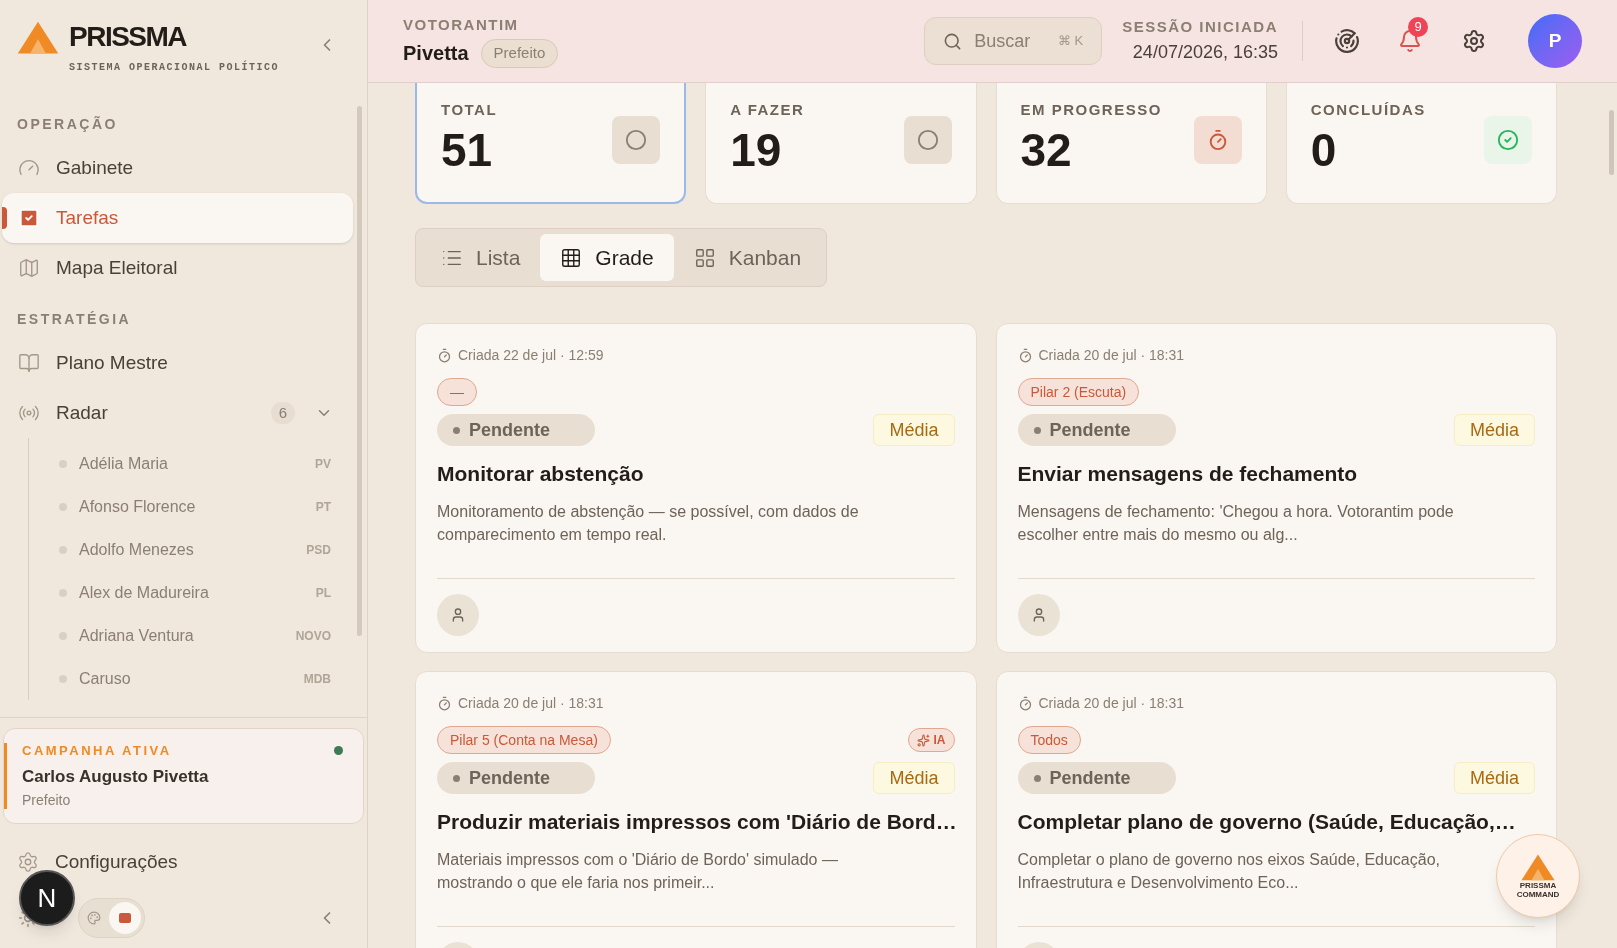 This screenshot has width=1617, height=948. Describe the element at coordinates (531, 355) in the screenshot. I see `created-date: Criada 22 de jul · 12:59` at that location.